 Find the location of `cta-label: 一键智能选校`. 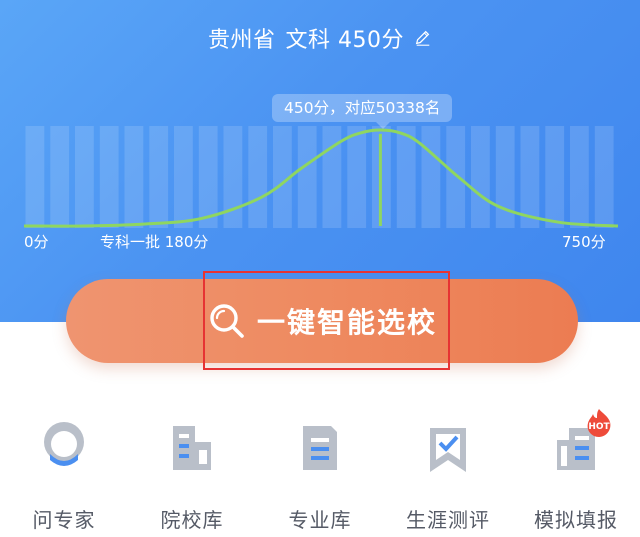

cta-label: 一键智能选校 is located at coordinates (346, 322).